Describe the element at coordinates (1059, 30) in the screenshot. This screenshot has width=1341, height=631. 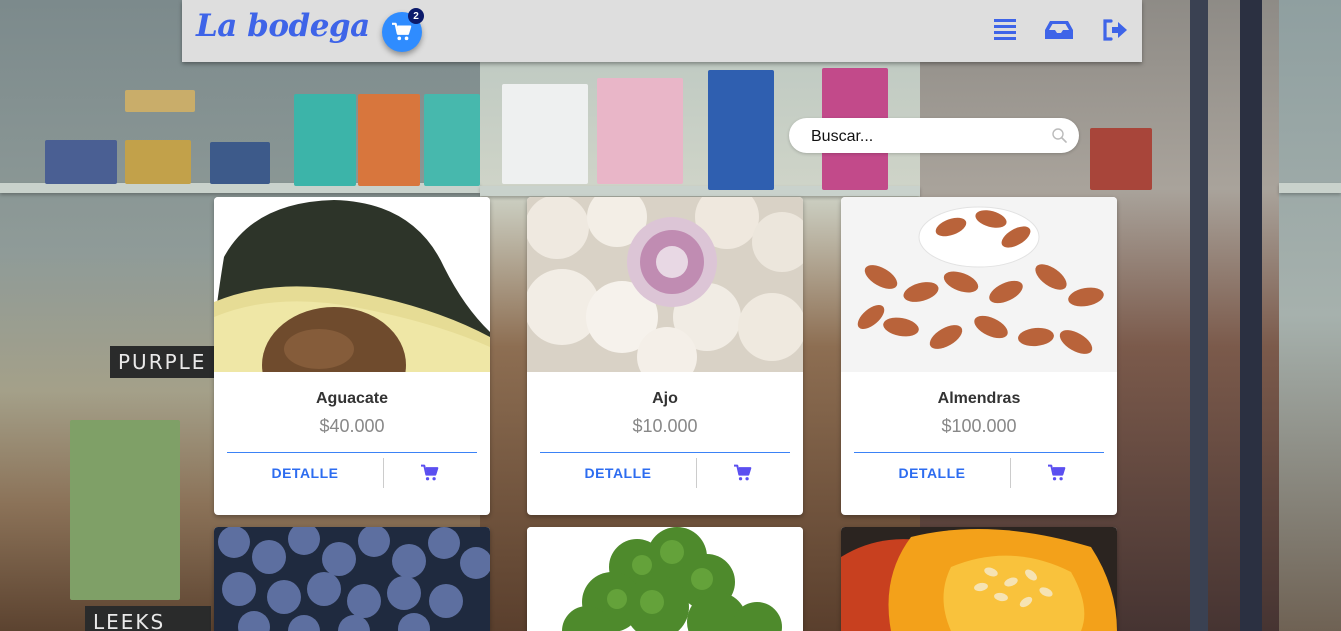
I see `inbox-icon` at that location.